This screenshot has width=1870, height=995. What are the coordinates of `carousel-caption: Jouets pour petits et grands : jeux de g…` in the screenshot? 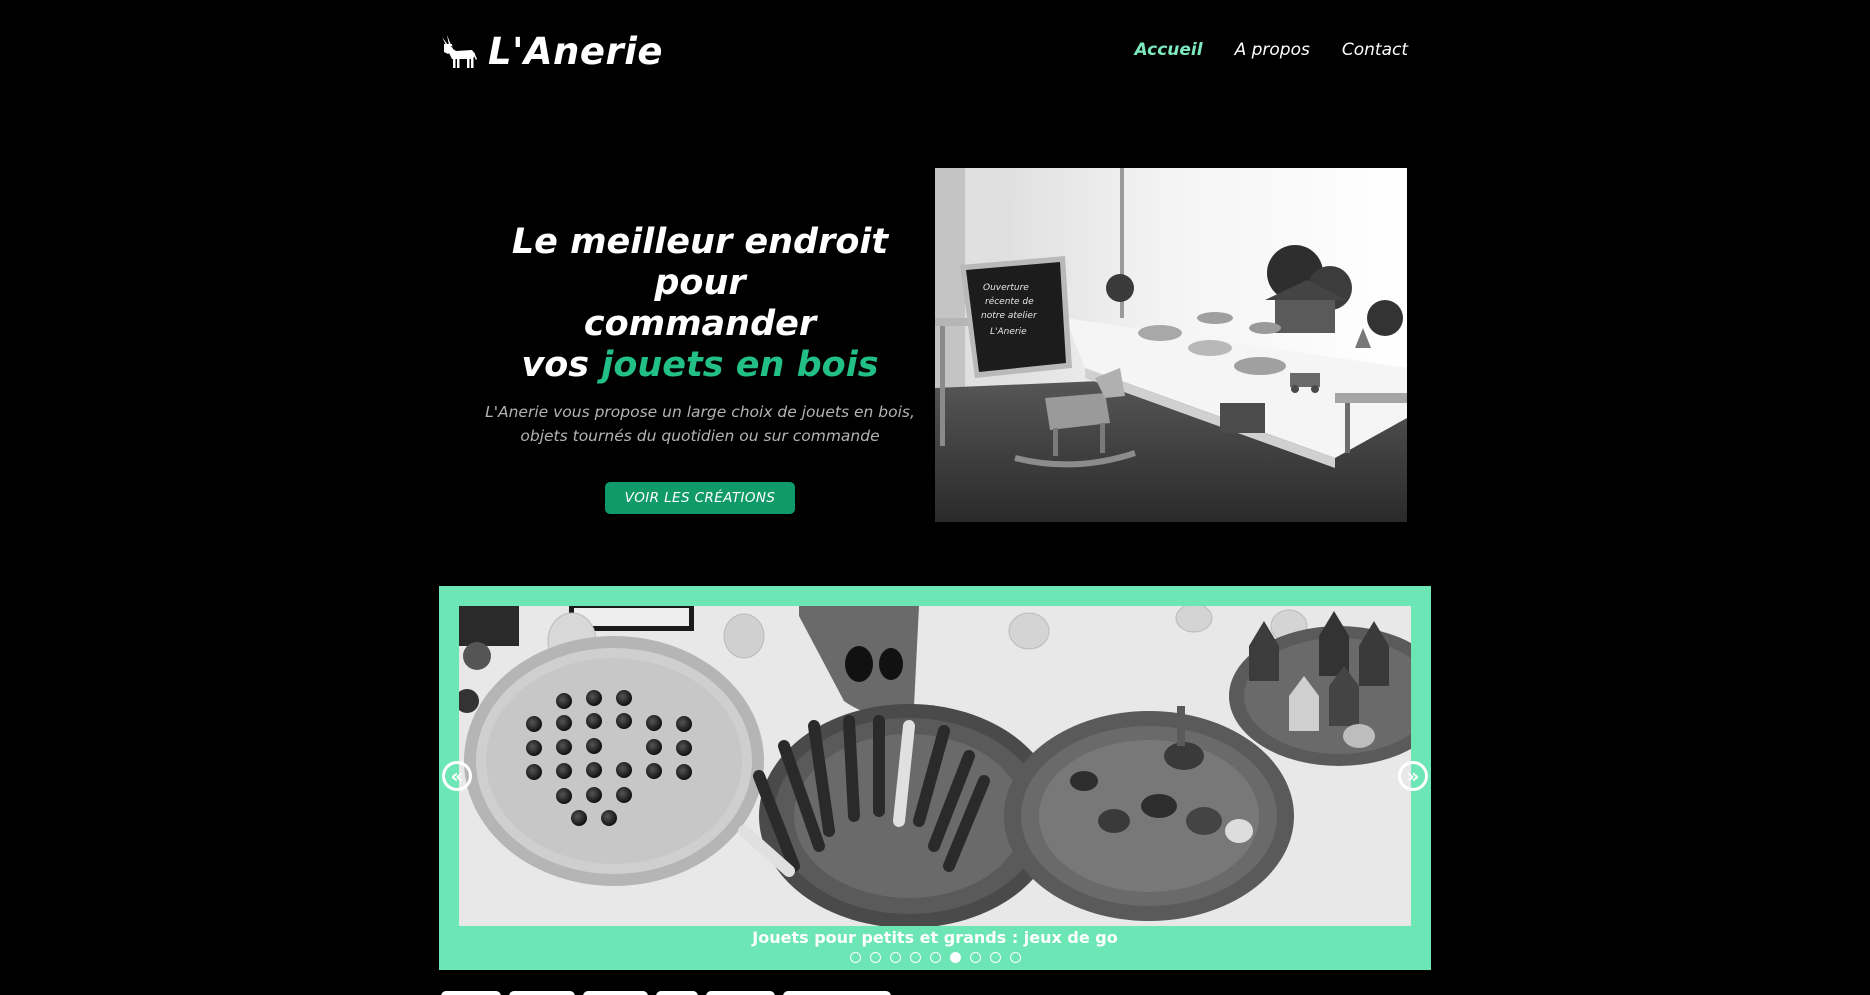 It's located at (935, 937).